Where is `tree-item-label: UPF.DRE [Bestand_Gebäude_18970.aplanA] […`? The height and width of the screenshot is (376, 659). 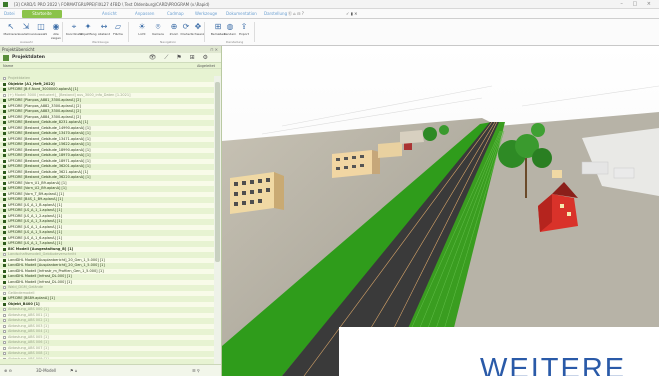
tree-item-label: UPF.DRE [Bestand_Gebäude_18970.aplanA] [… is located at coordinates (49, 155).